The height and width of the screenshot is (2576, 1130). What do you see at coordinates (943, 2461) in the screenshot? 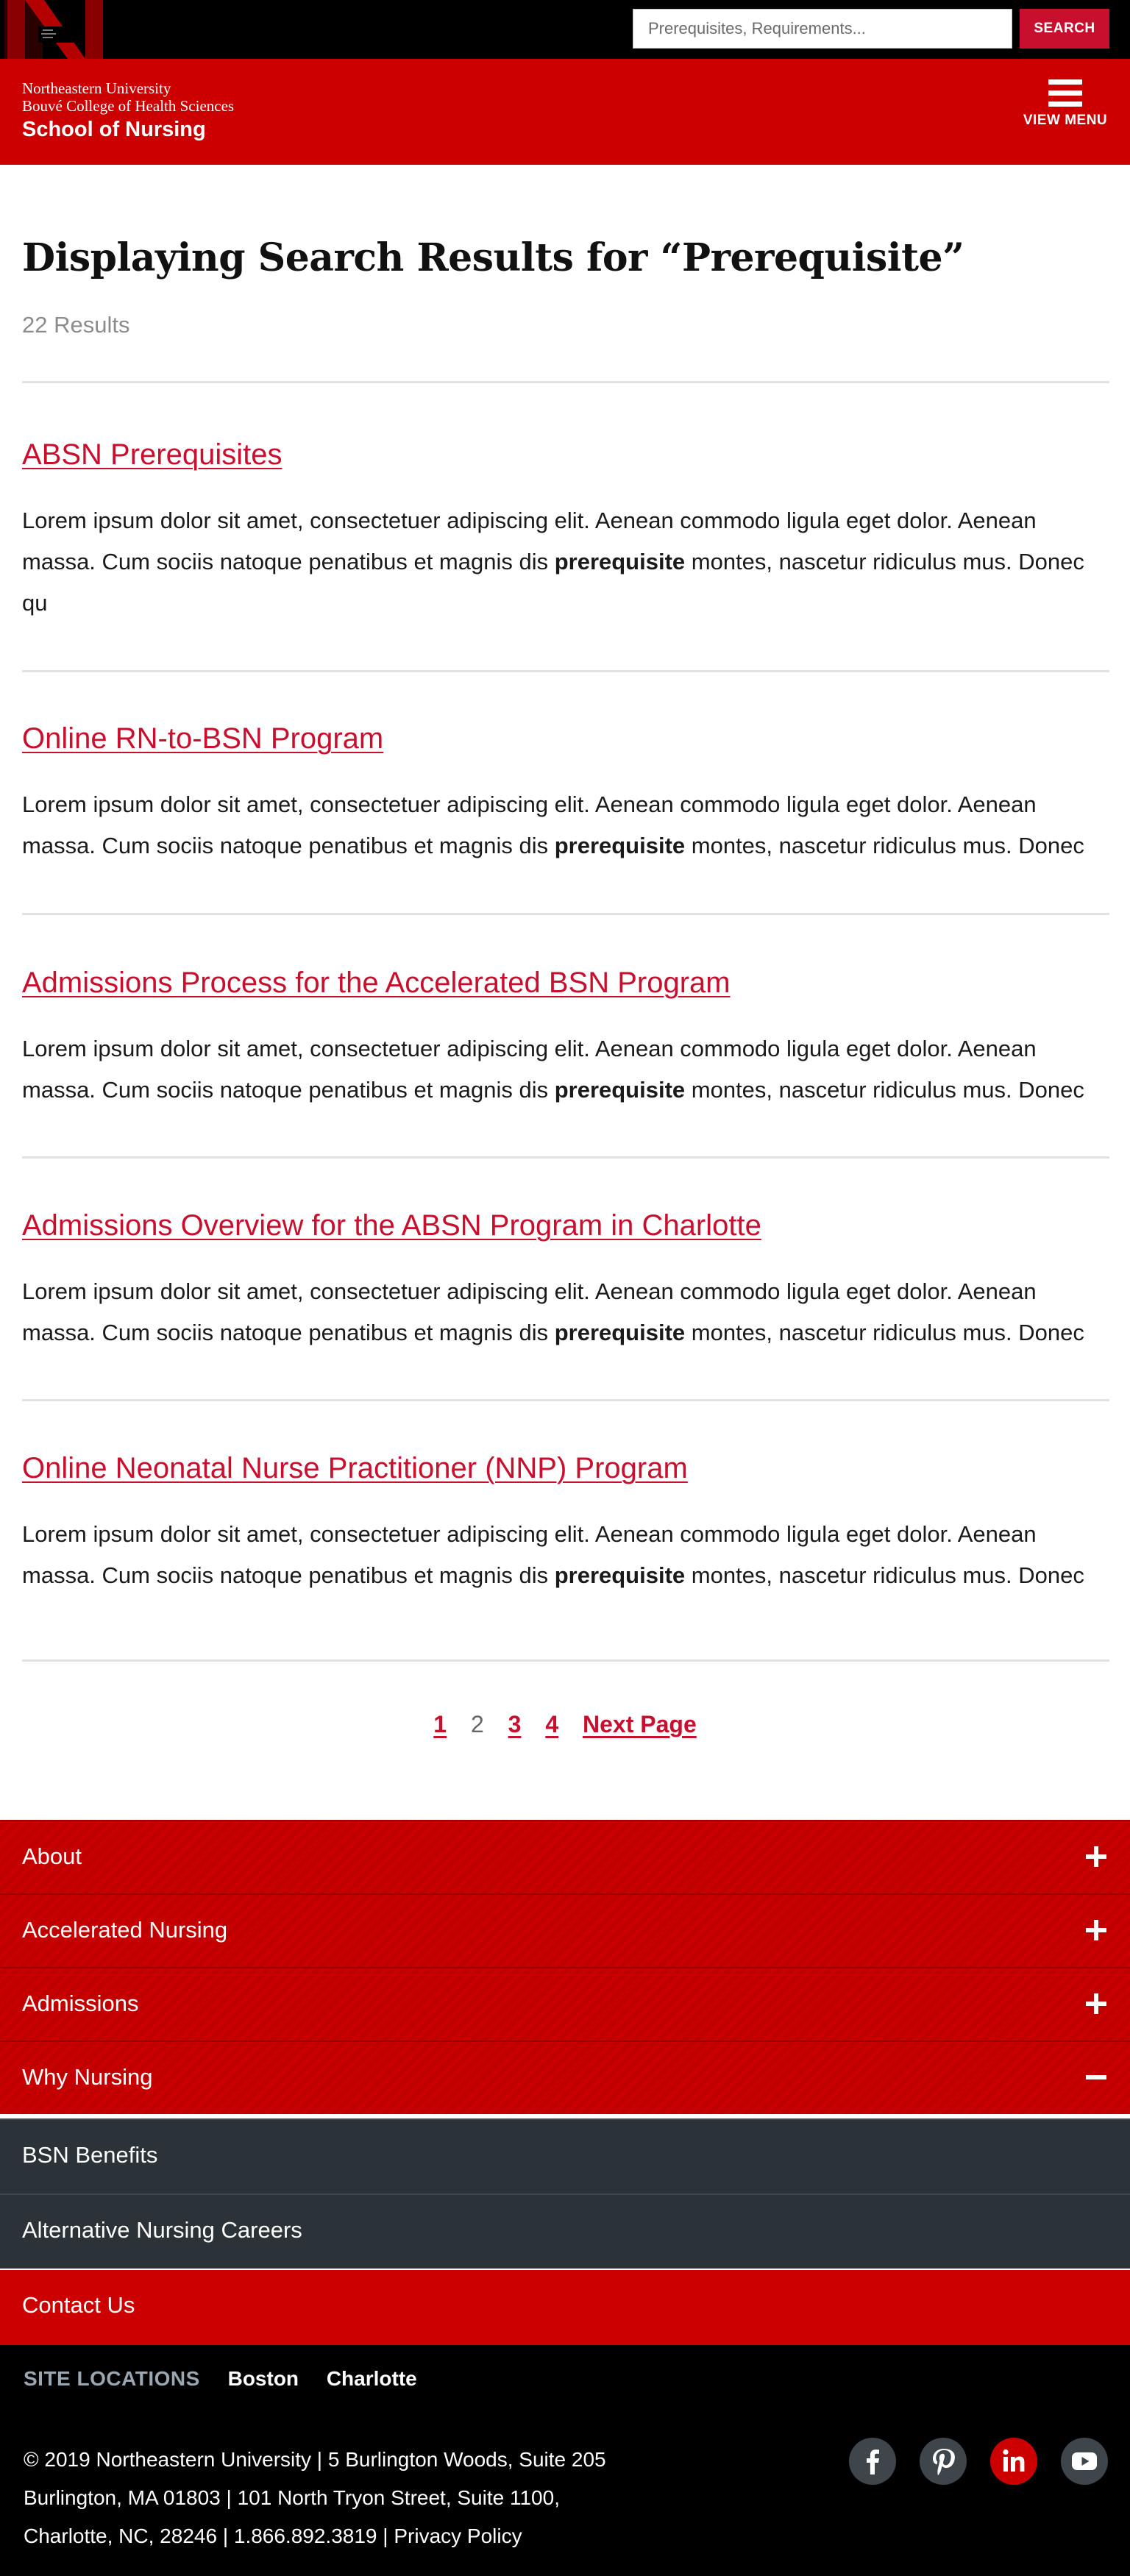
I see `pinterest-icon` at bounding box center [943, 2461].